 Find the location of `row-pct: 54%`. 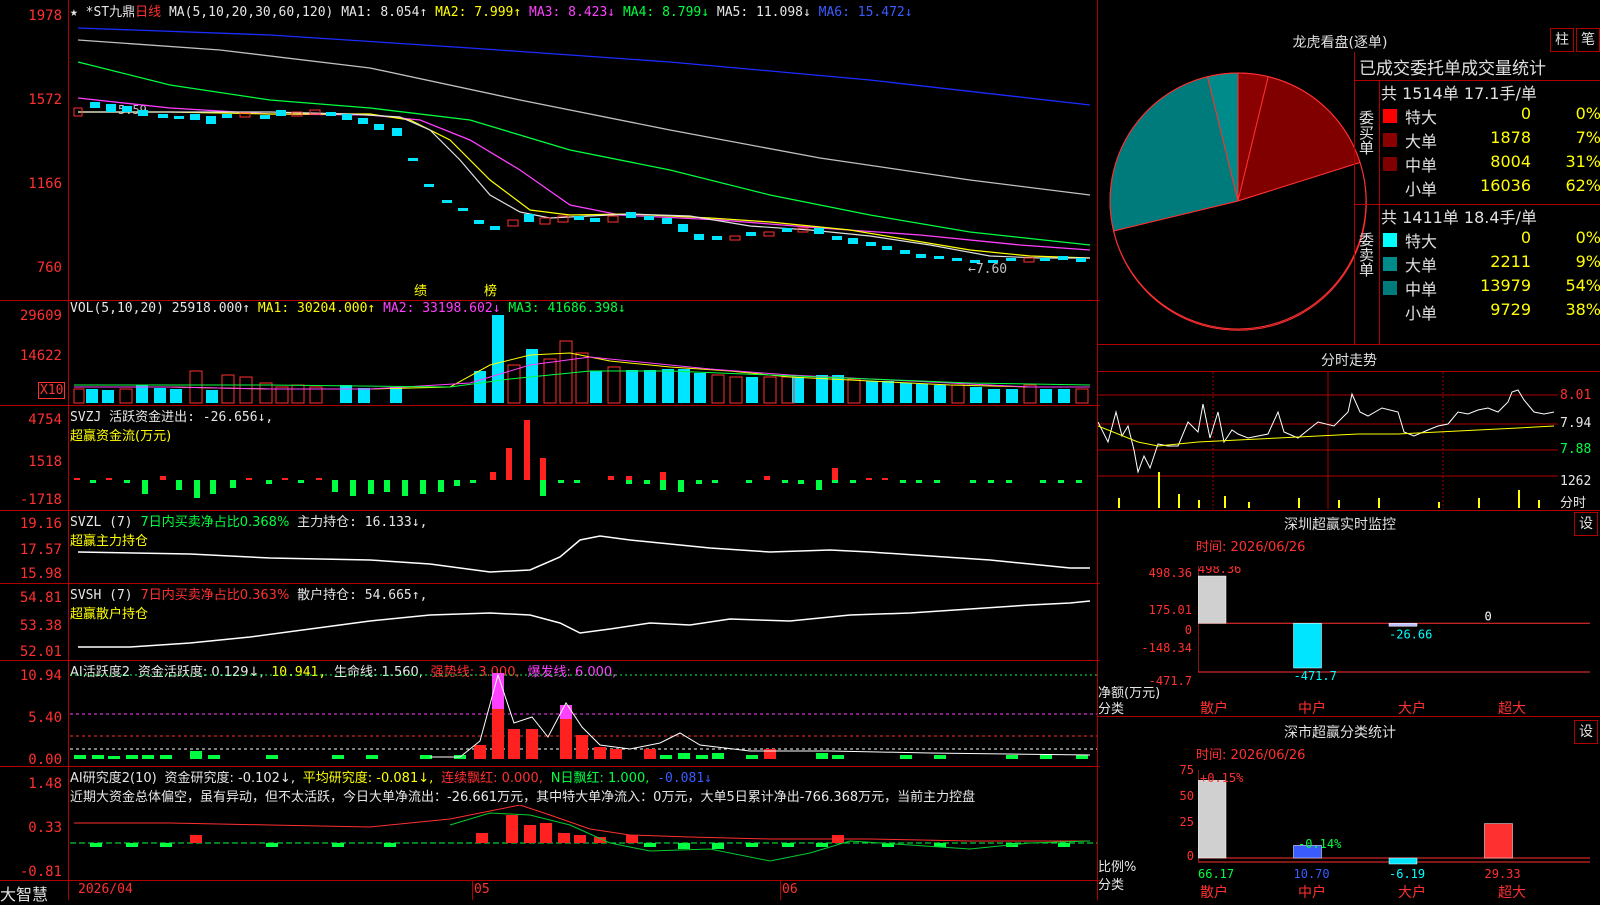

row-pct: 54% is located at coordinates (1582, 285).